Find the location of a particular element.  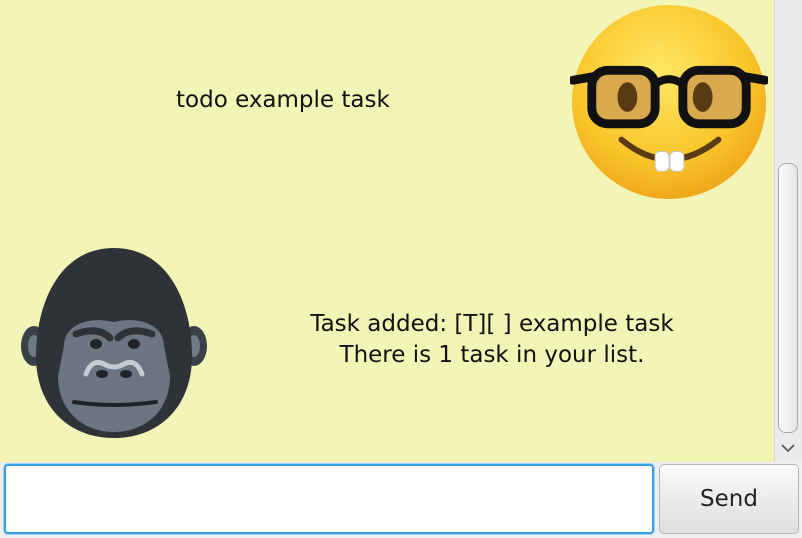

vertical-scrollbar is located at coordinates (788, 231).